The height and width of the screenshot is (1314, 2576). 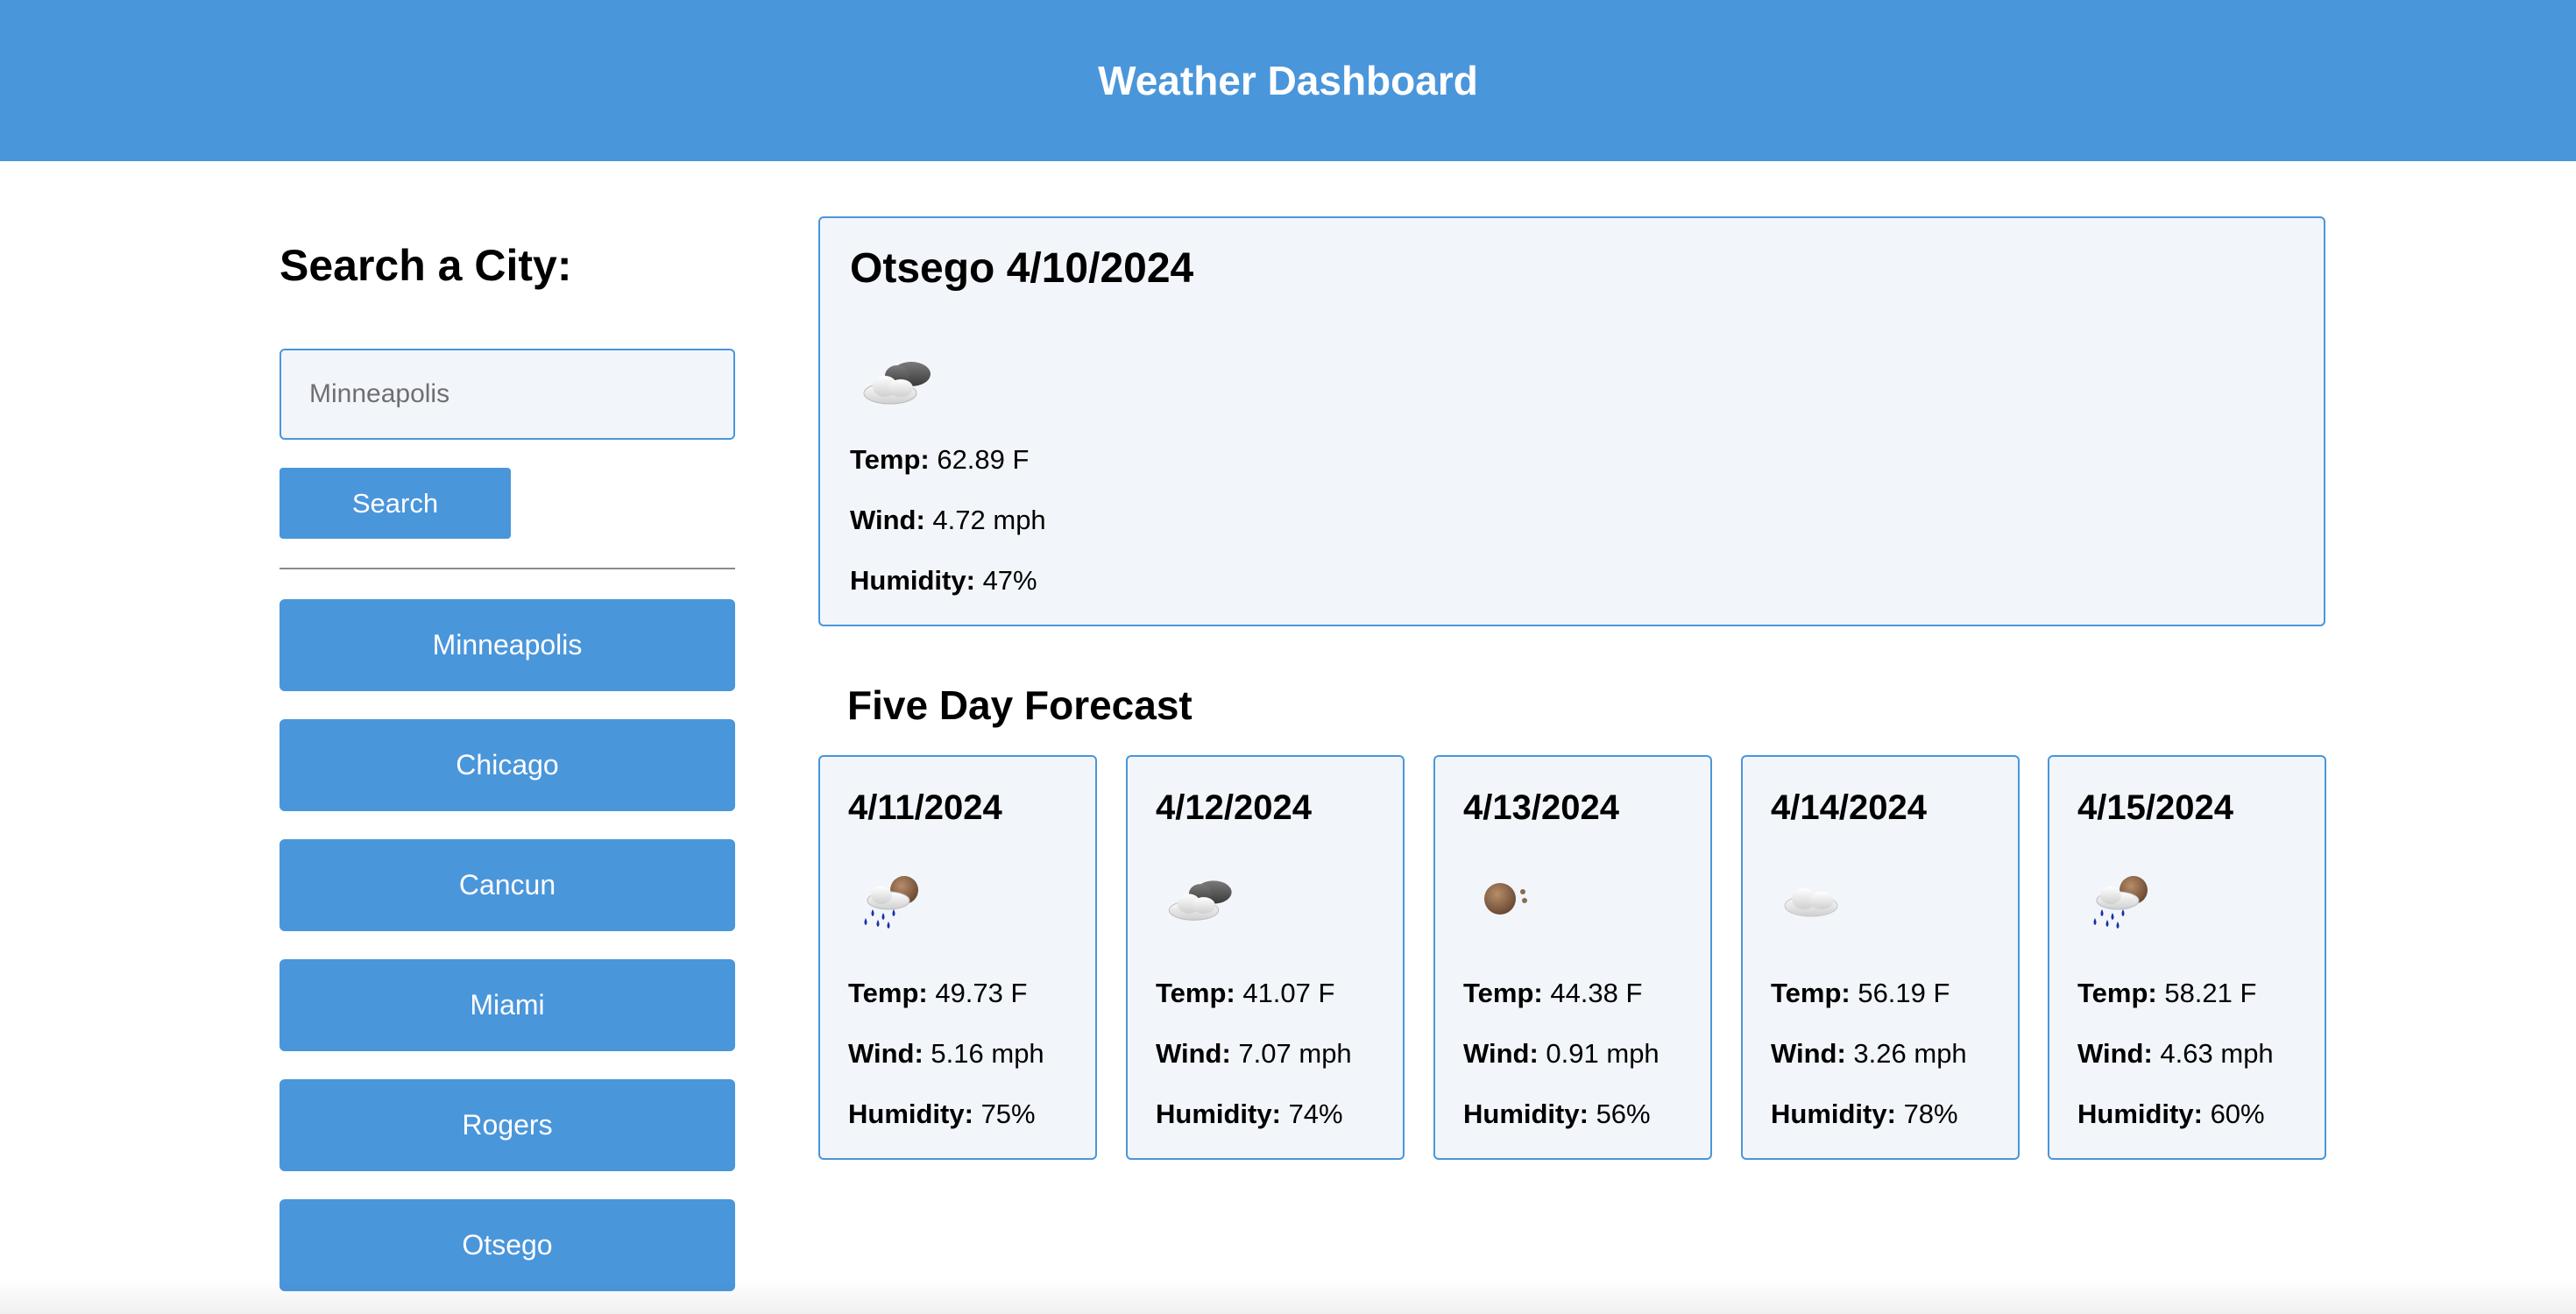 I want to click on forecast-wind: Wind: 4.63 mph, so click(x=2175, y=1053).